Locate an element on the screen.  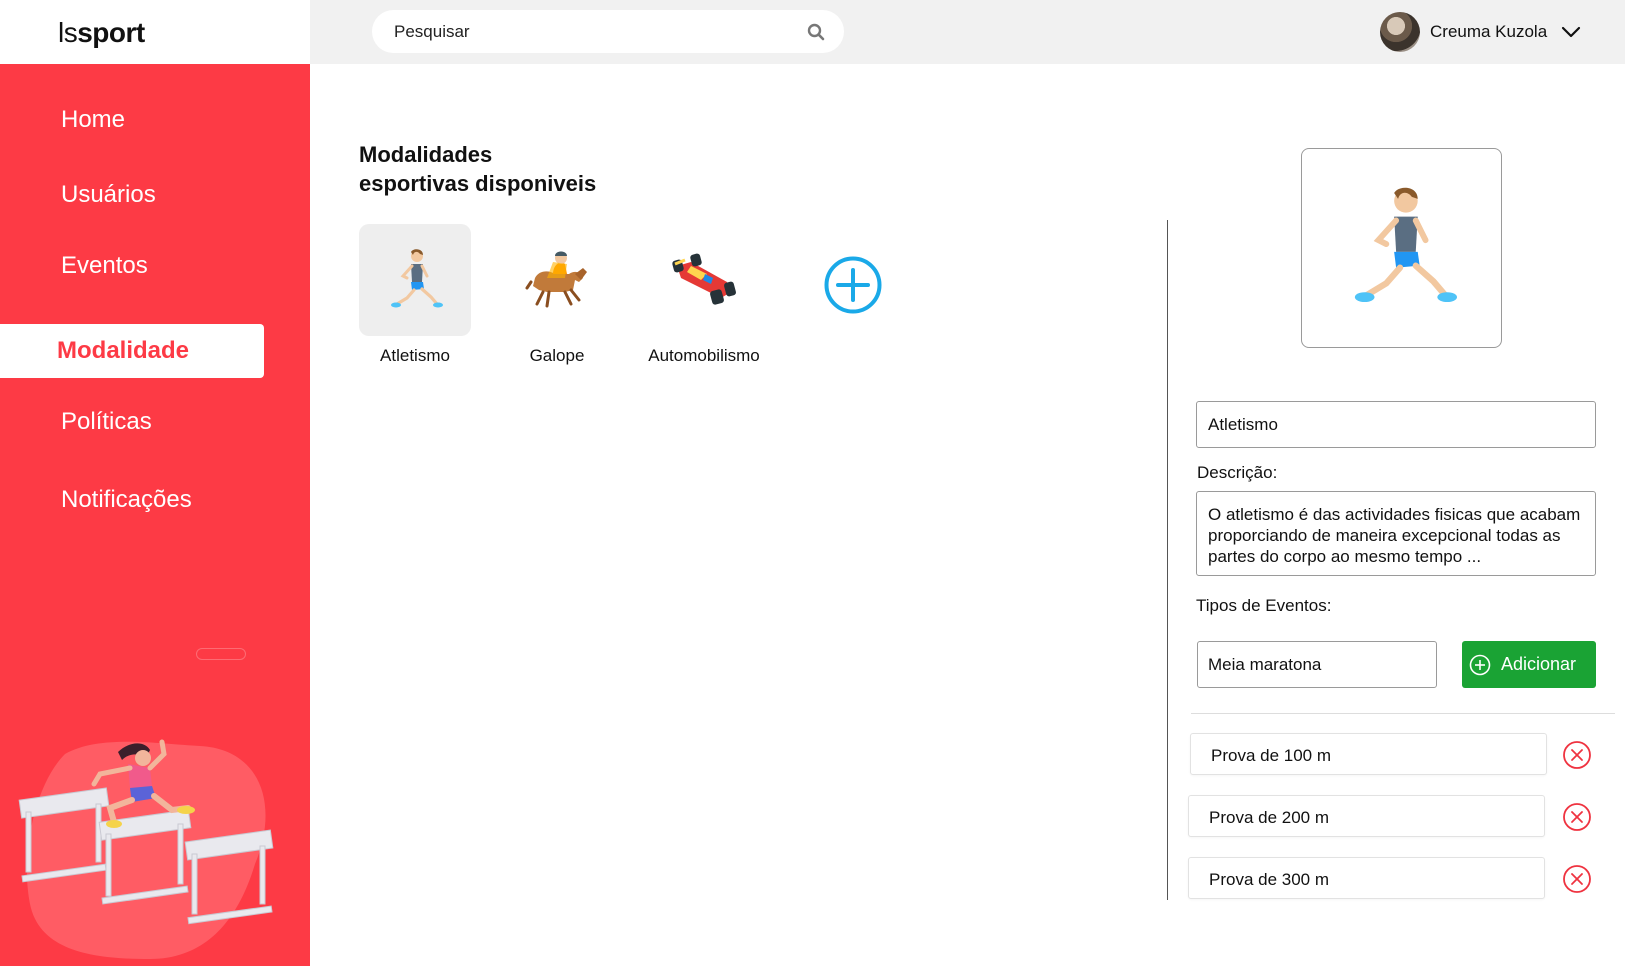
sport-image-preview is located at coordinates (1401, 248).